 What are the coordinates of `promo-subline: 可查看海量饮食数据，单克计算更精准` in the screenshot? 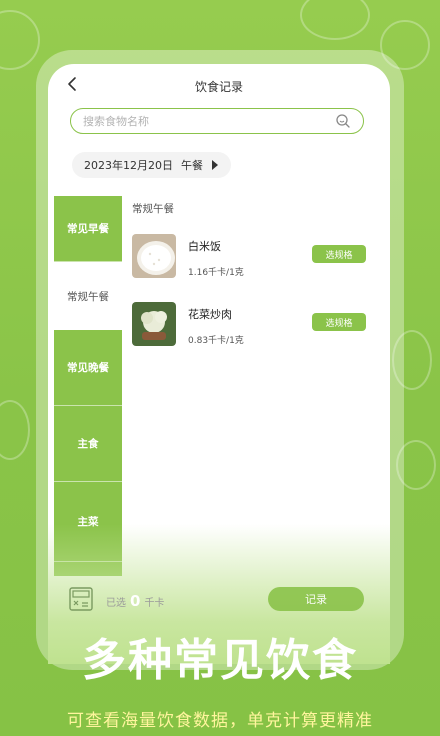 It's located at (220, 721).